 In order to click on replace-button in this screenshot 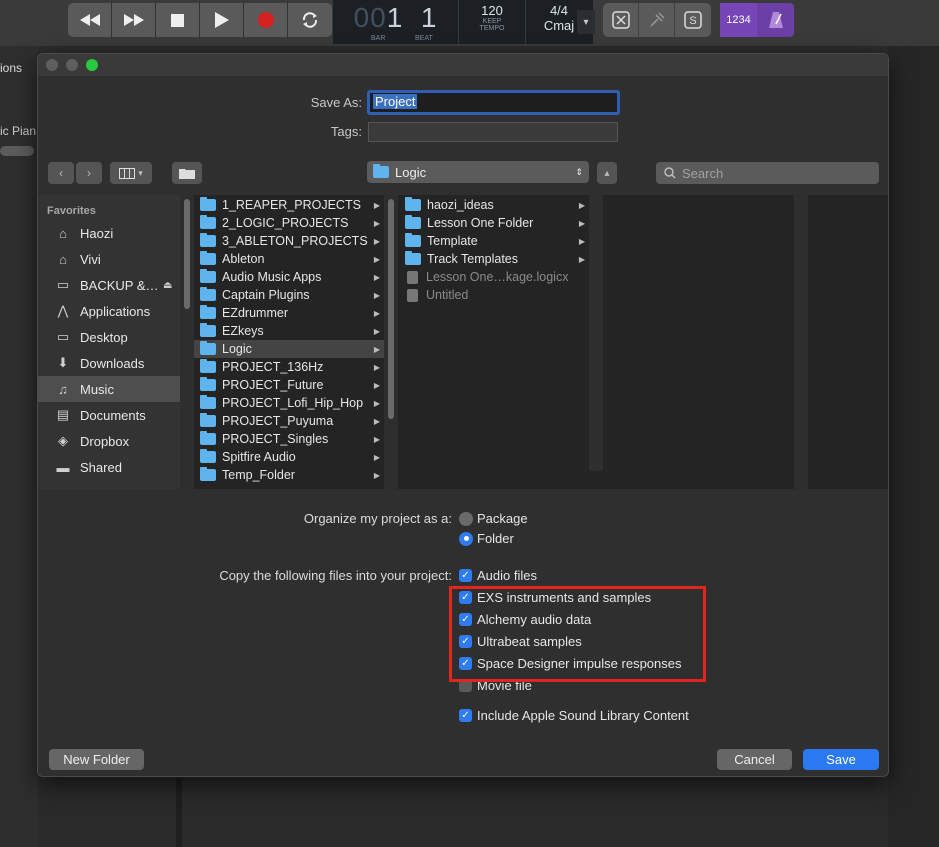, I will do `click(621, 20)`.